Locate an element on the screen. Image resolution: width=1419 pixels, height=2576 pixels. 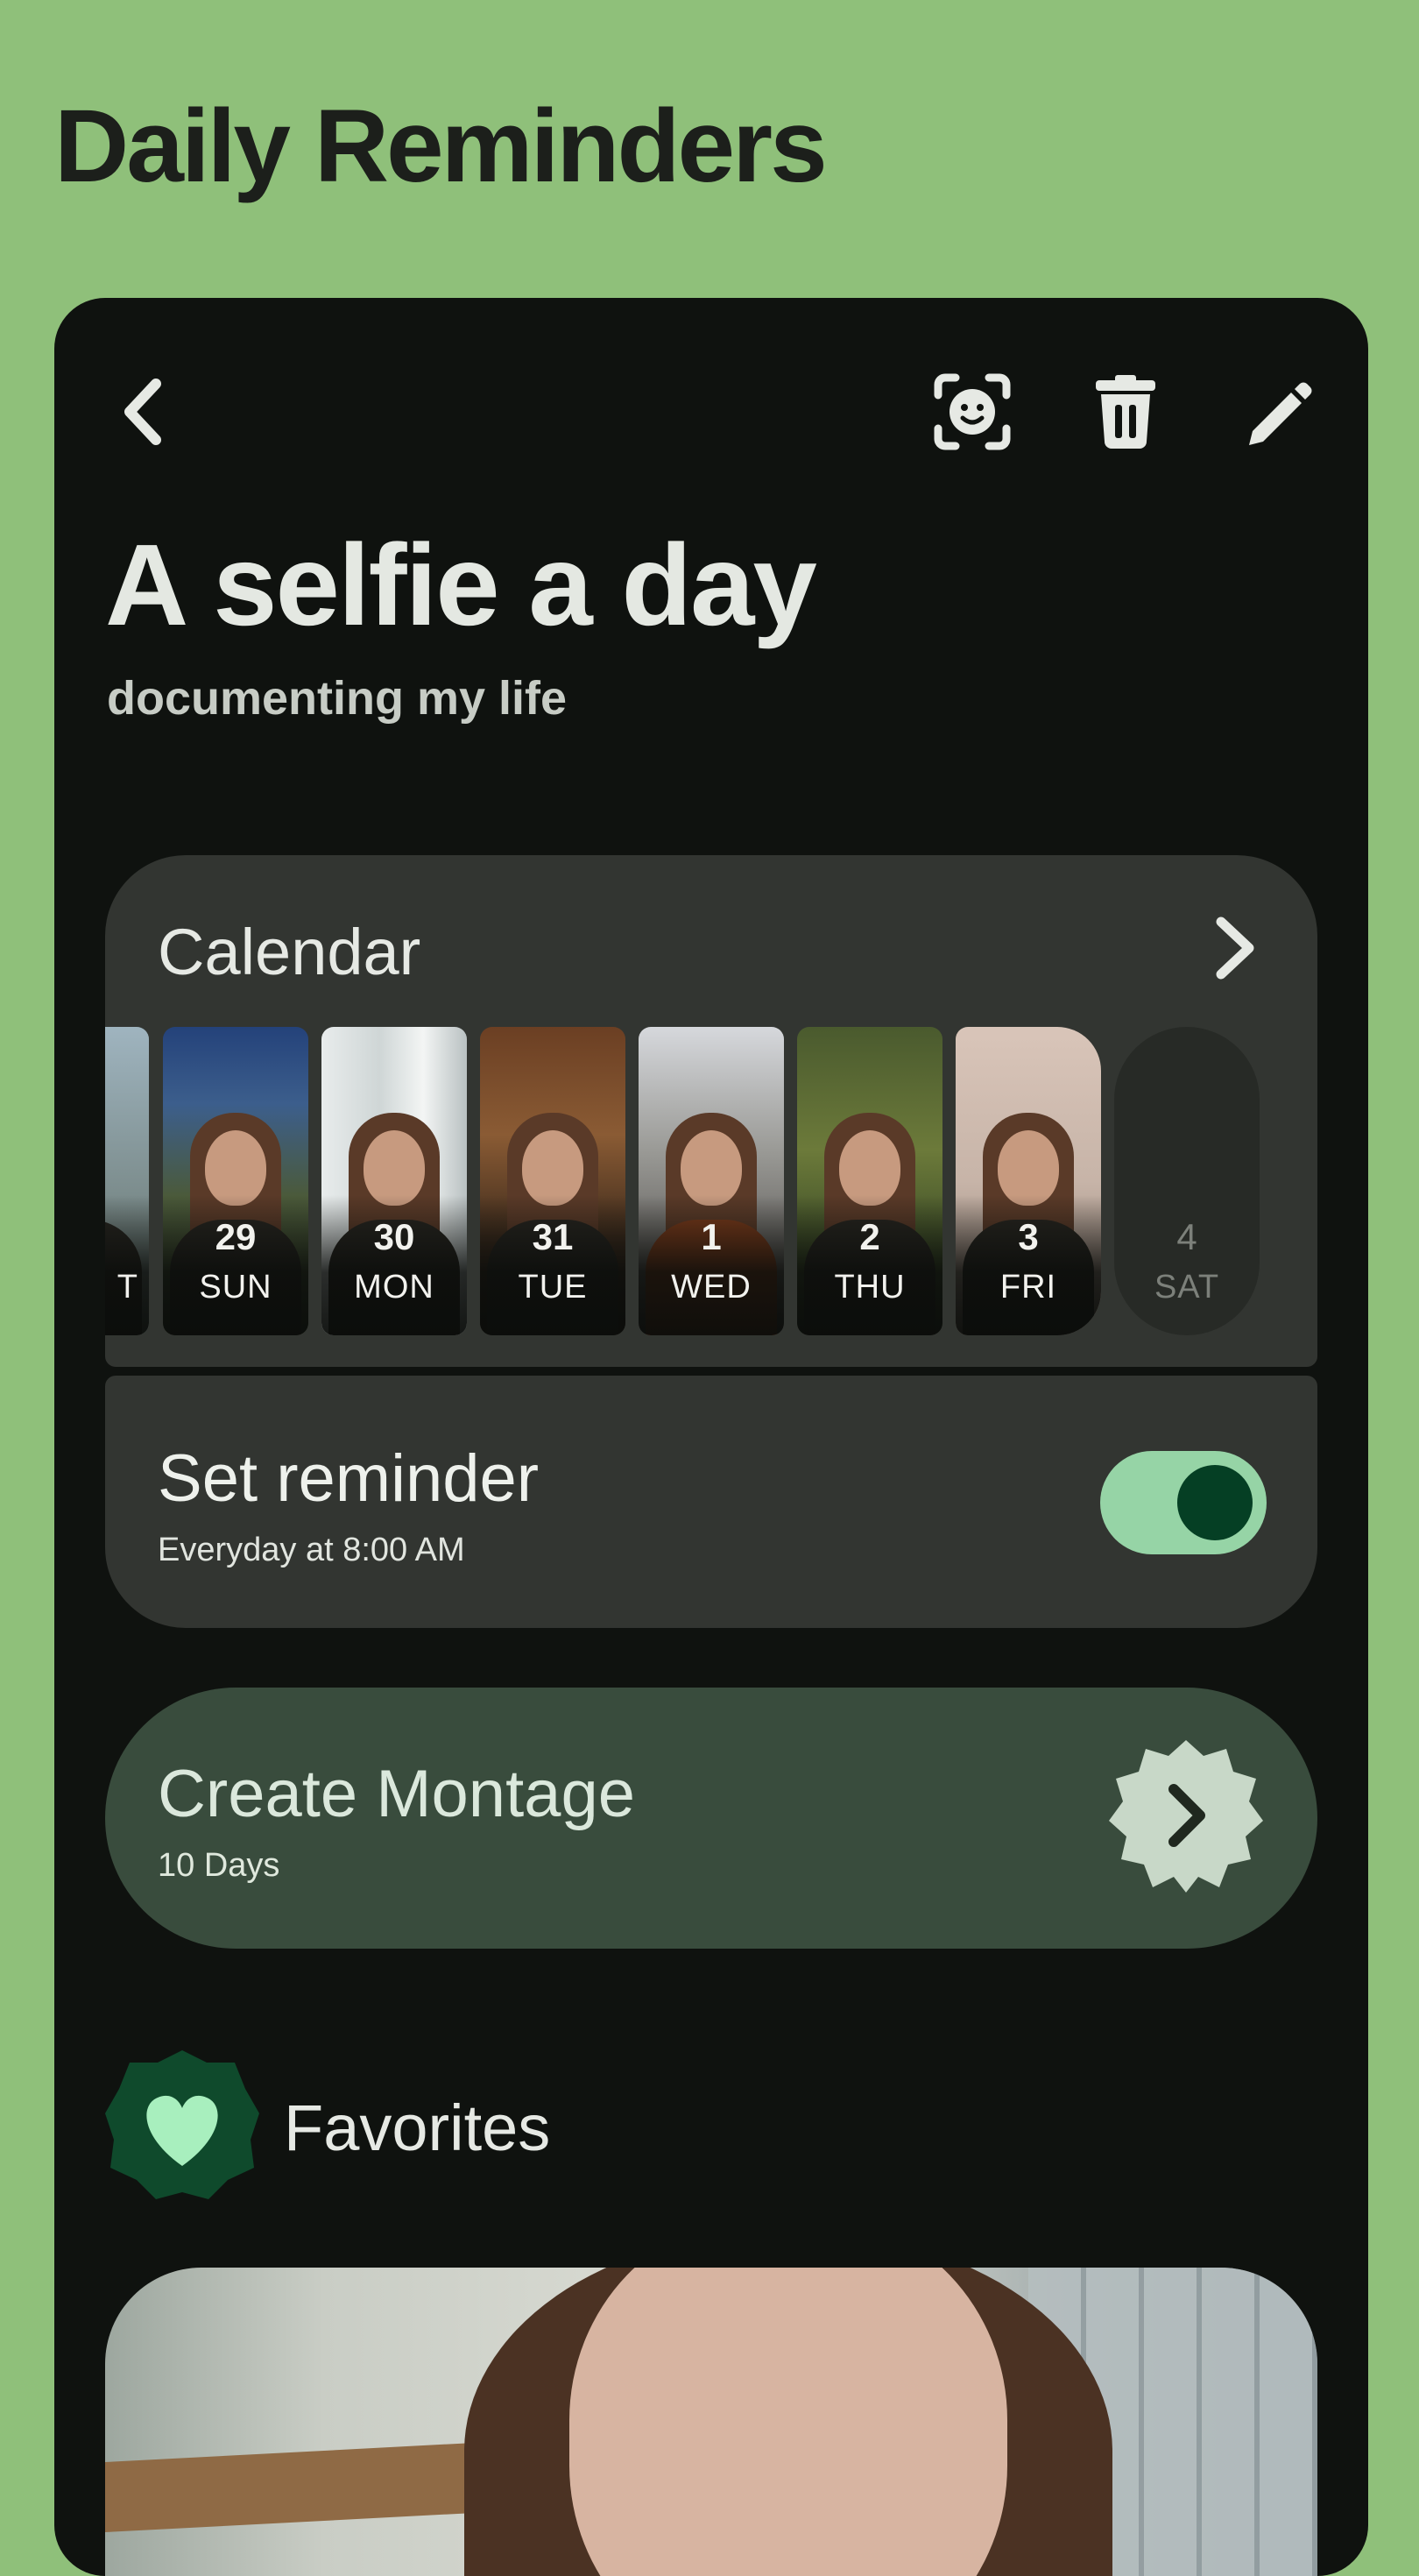
day-number: 4 is located at coordinates (1186, 1236).